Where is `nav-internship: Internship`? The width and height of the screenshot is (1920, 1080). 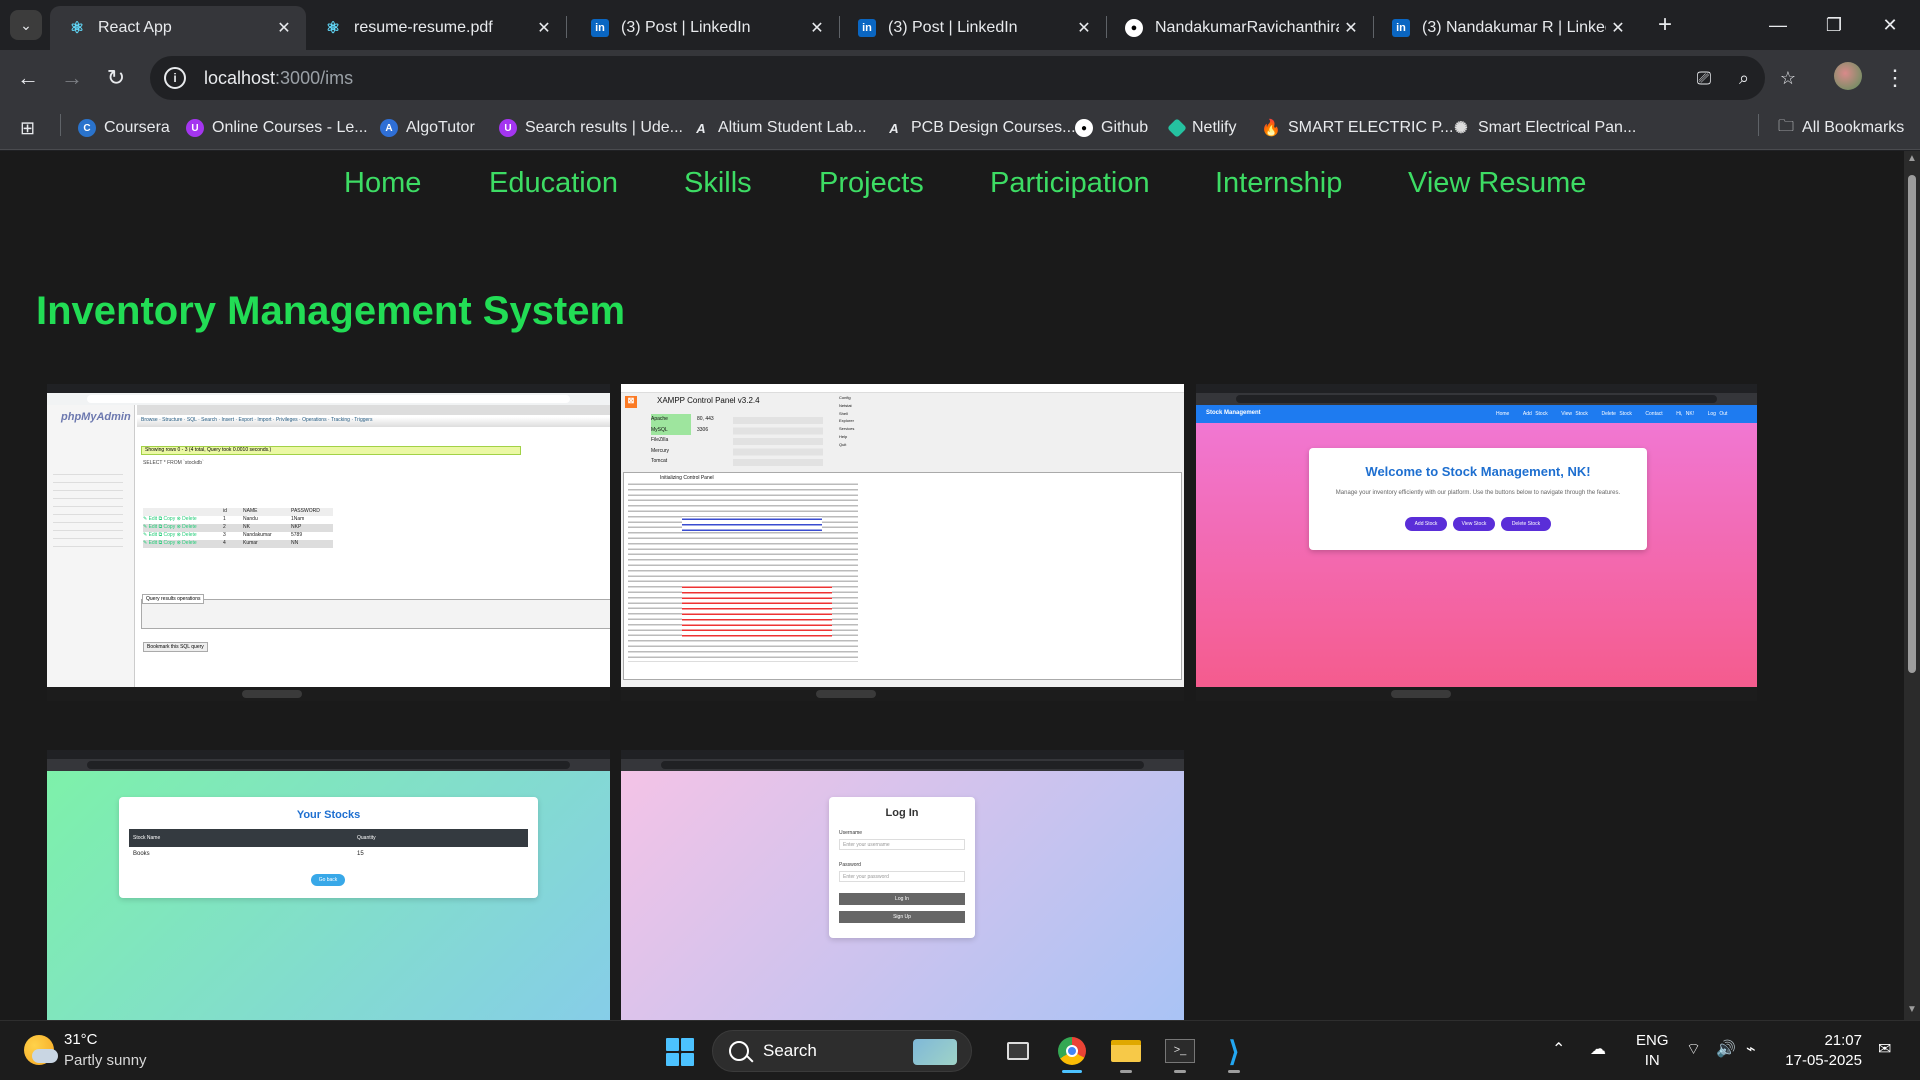 nav-internship: Internship is located at coordinates (1278, 183).